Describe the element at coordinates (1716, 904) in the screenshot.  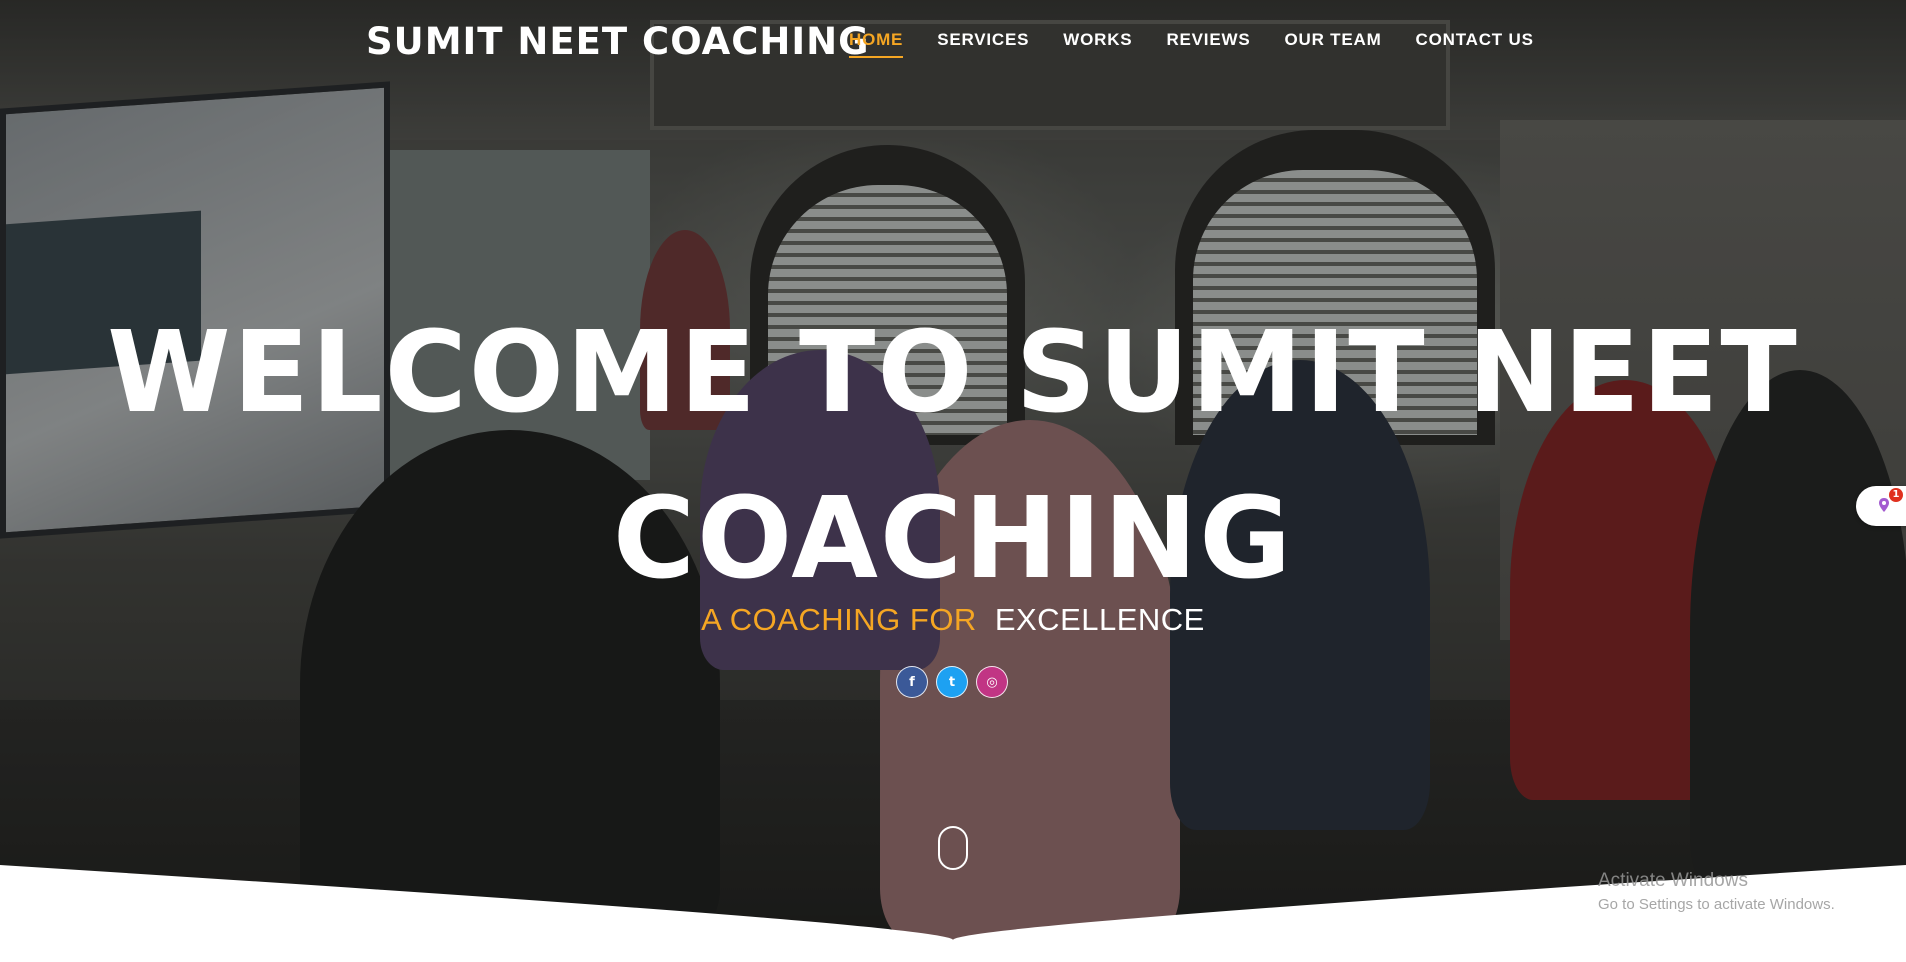
I see `activate-windows-subtitle: Go to Settings to activate Windows.` at that location.